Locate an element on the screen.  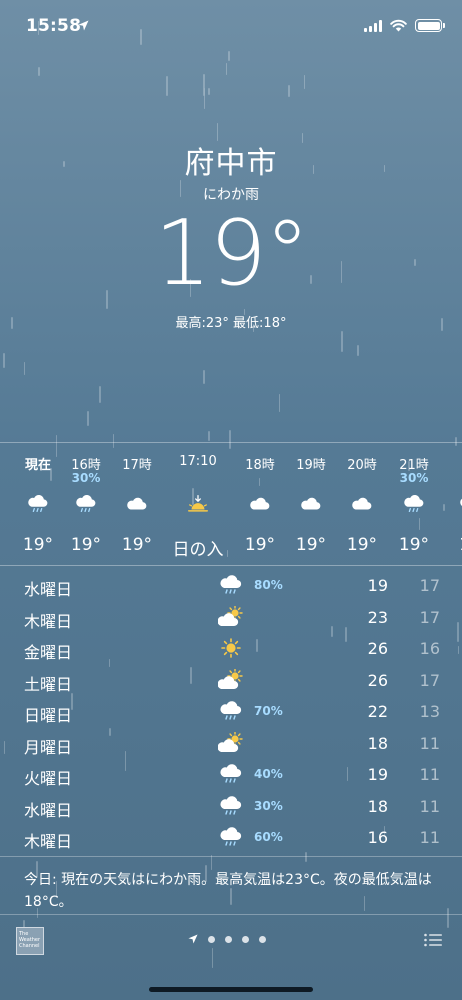
hour-label: 22 is located at coordinates (451, 461).